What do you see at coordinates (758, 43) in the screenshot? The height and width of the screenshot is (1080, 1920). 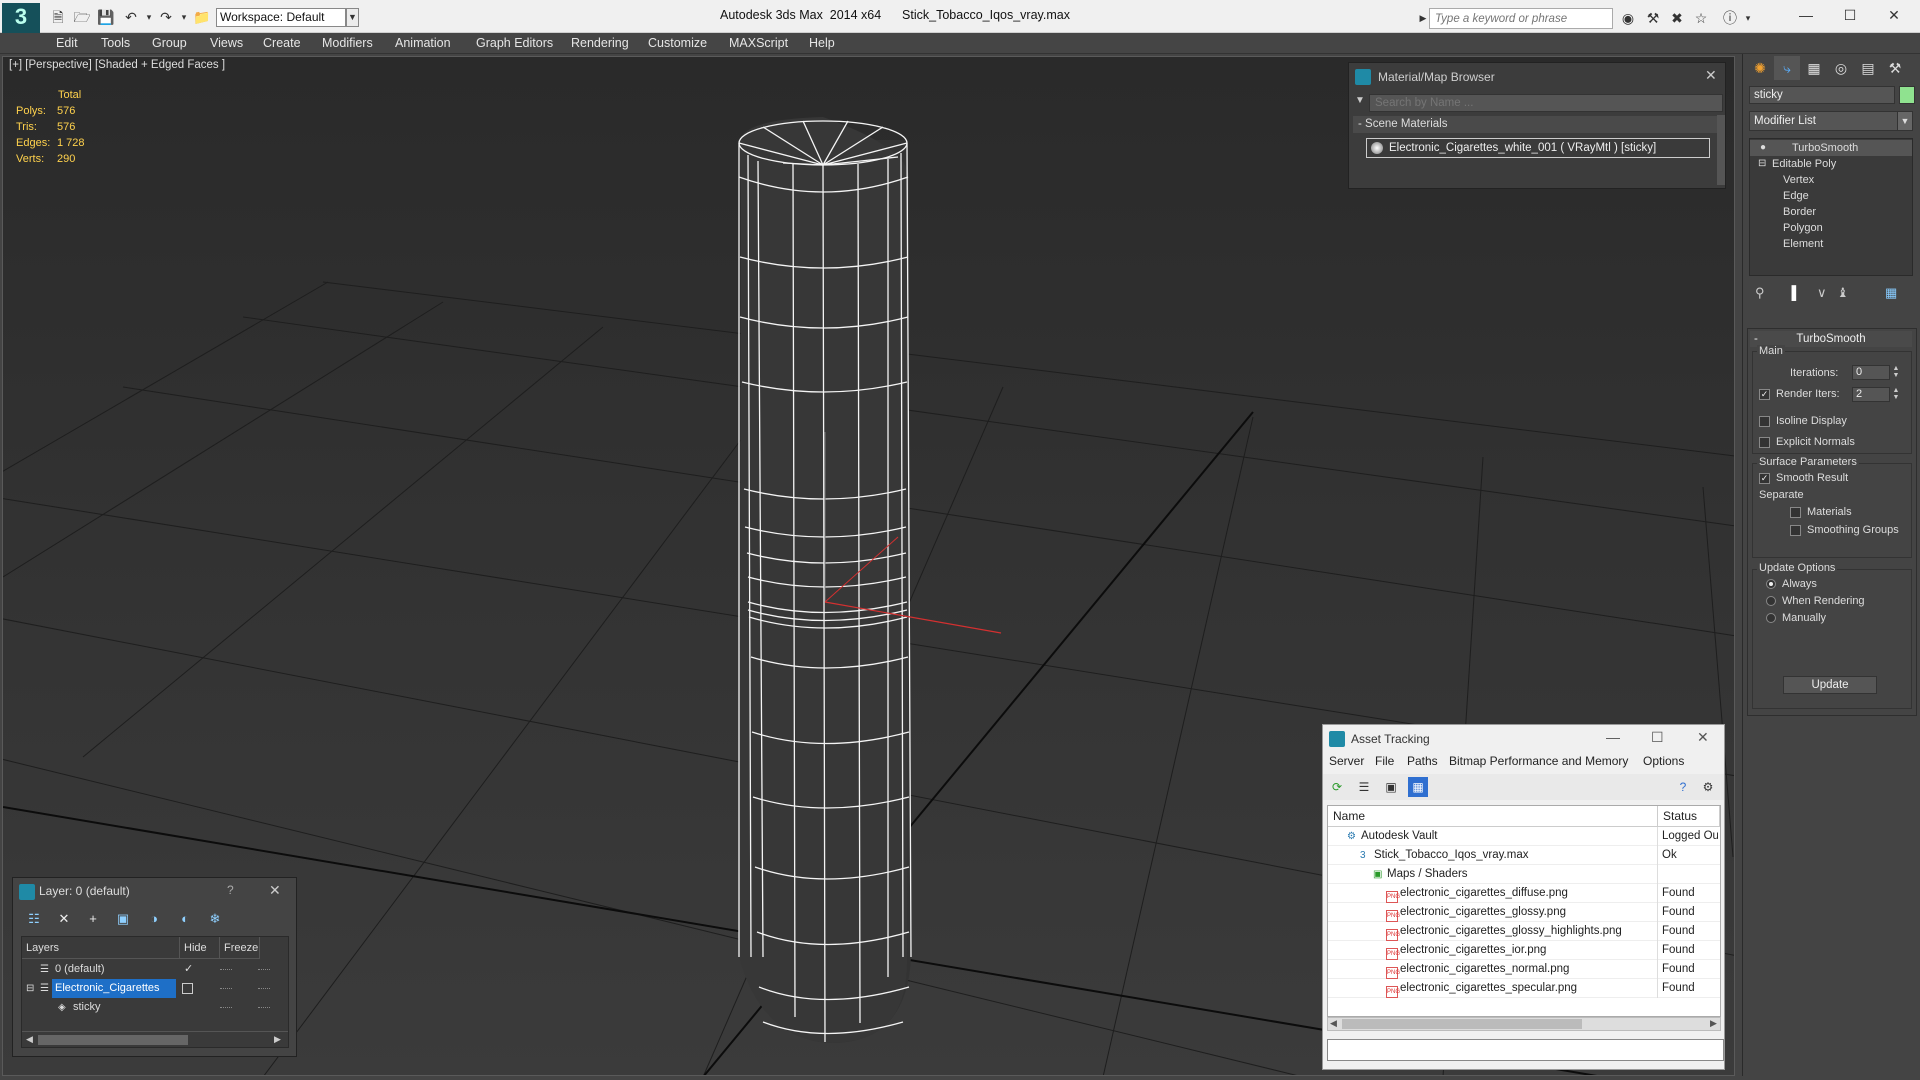 I see `menu-maxscript: MAXScript` at bounding box center [758, 43].